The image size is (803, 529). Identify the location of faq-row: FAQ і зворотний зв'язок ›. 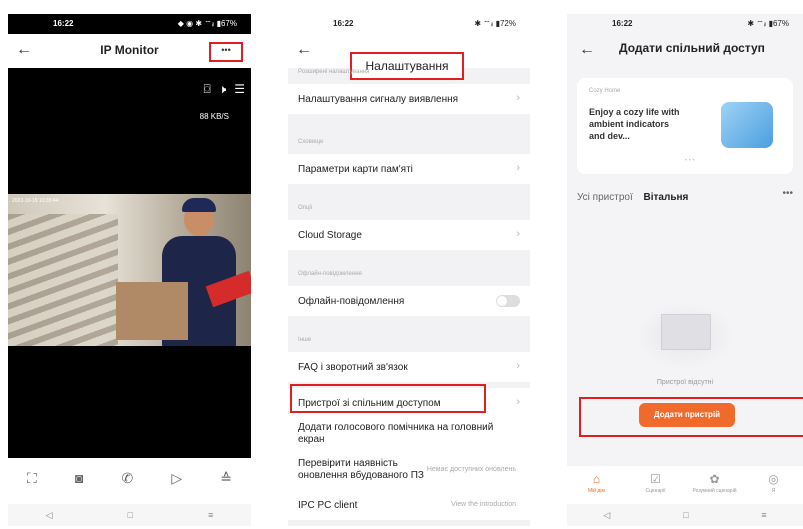
(409, 367).